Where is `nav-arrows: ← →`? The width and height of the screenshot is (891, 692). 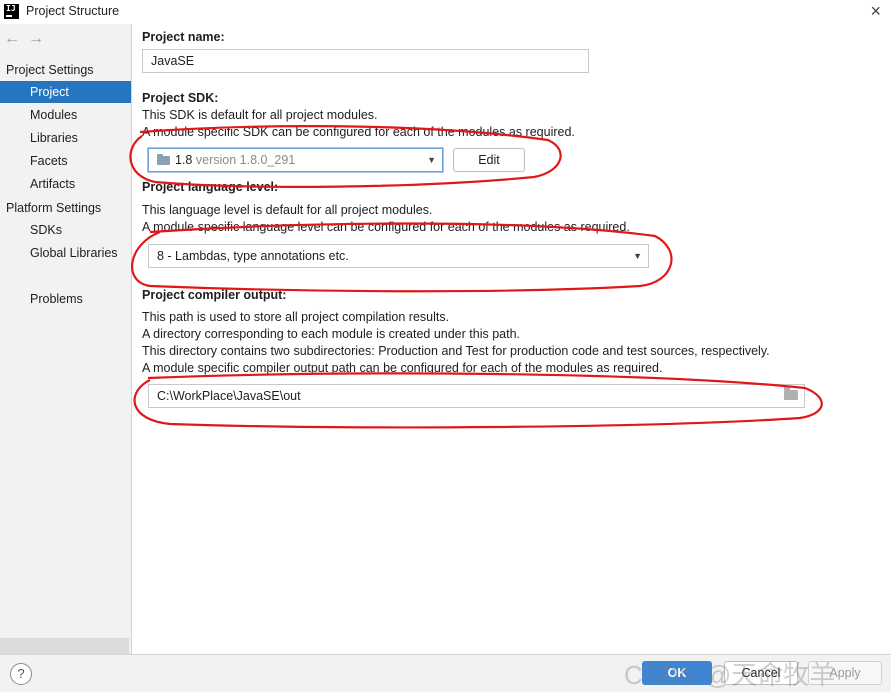
nav-arrows: ← → is located at coordinates (28, 39).